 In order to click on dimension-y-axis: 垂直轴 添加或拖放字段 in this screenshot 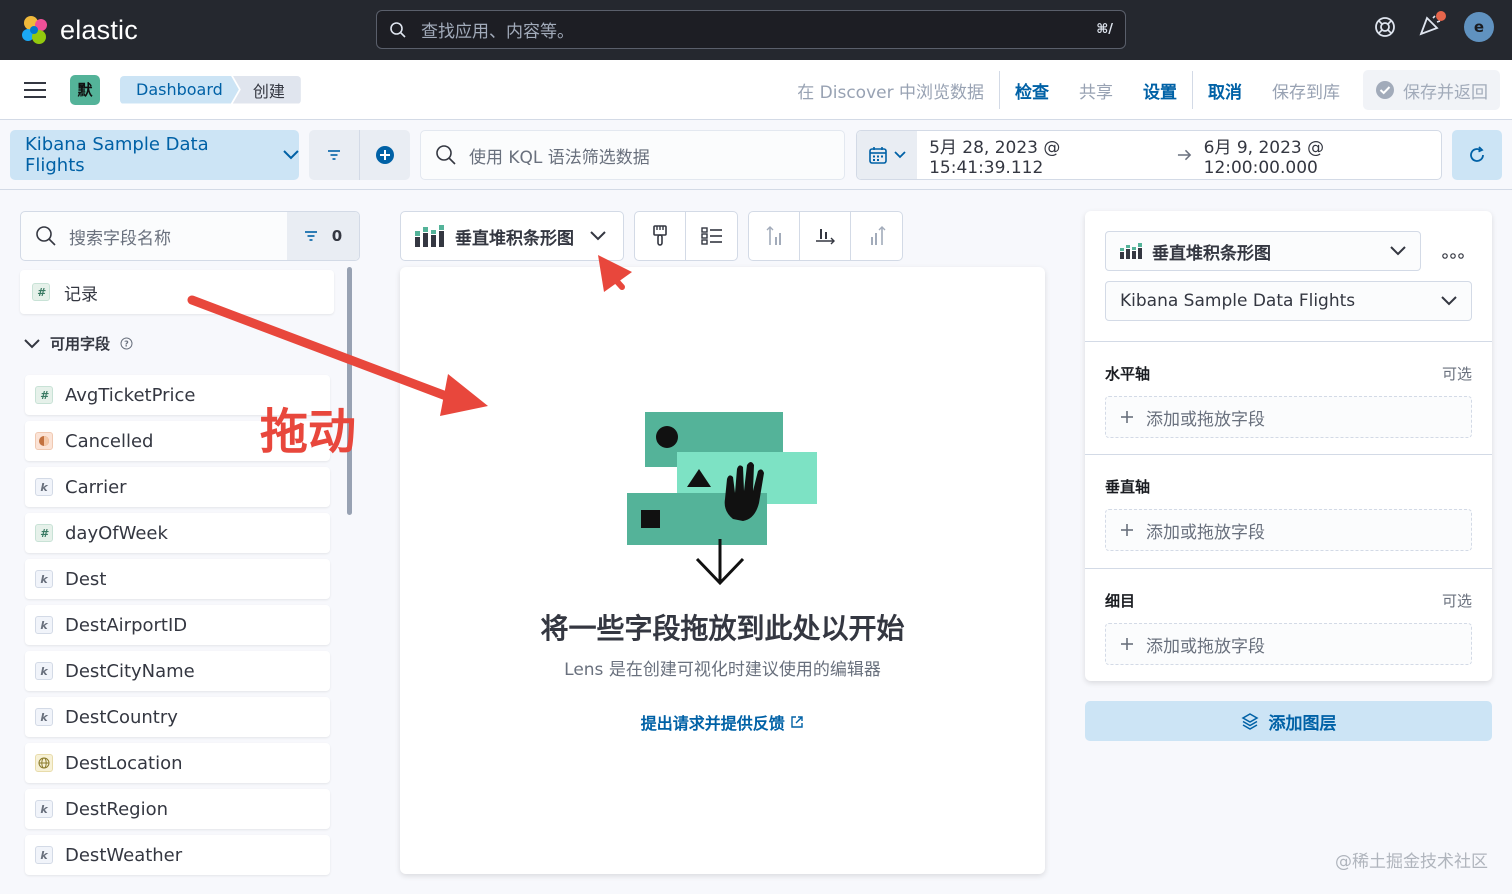, I will do `click(1288, 513)`.